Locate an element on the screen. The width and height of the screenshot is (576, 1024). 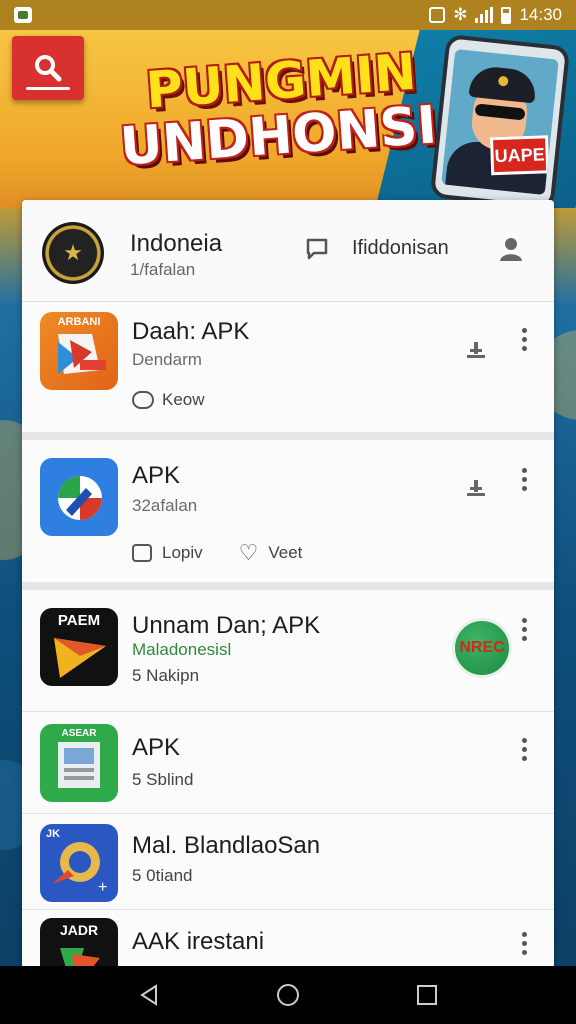
search-button is located at coordinates (48, 68).